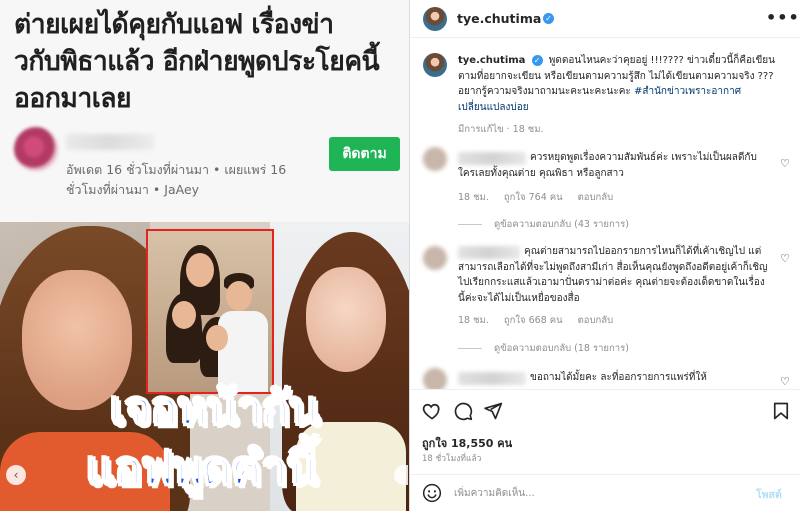 This screenshot has height=511, width=800. What do you see at coordinates (36, 149) in the screenshot?
I see `author-avatar` at bounding box center [36, 149].